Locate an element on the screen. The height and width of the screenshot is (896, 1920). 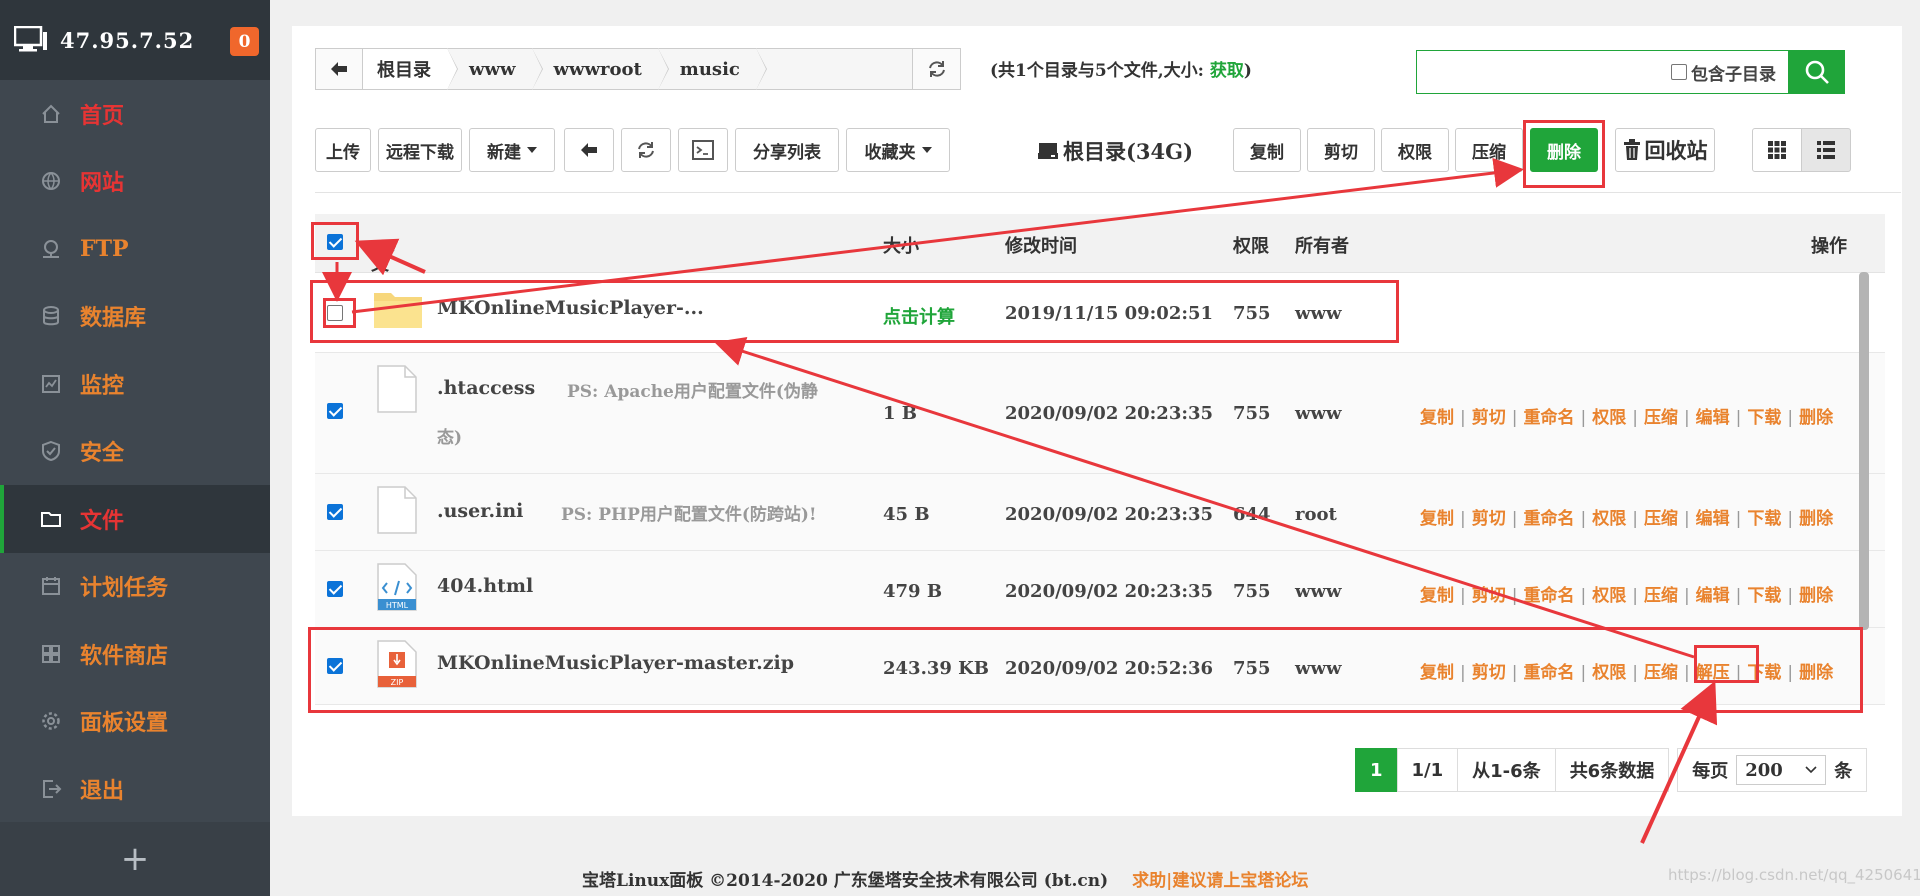
upload-button: 上传 is located at coordinates (343, 150).